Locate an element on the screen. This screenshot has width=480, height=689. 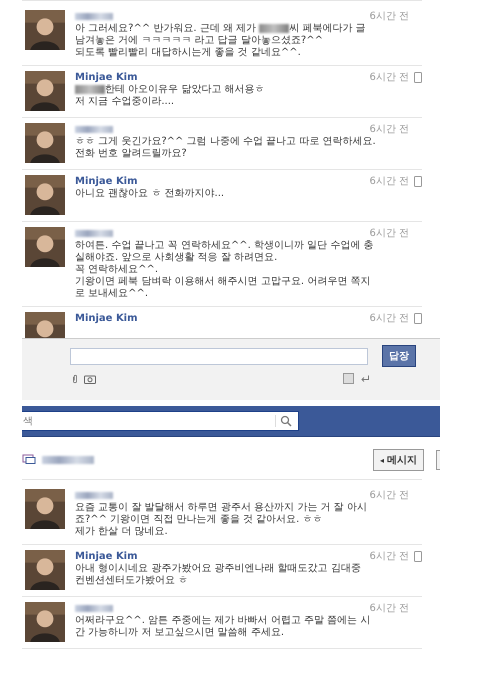
search-placeholder: 색 is located at coordinates (28, 421).